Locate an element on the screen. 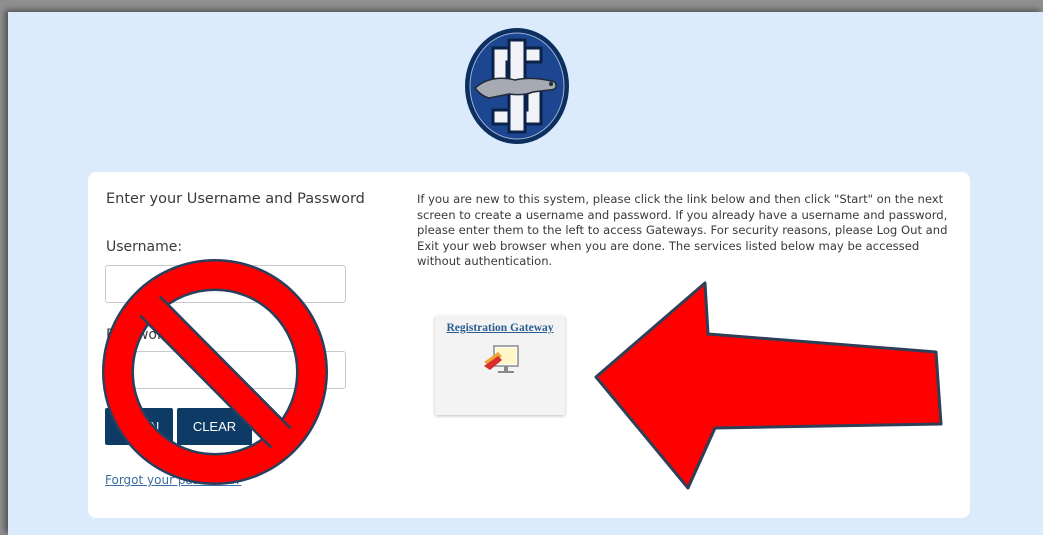 The width and height of the screenshot is (1043, 535). username-label: Username: is located at coordinates (144, 247).